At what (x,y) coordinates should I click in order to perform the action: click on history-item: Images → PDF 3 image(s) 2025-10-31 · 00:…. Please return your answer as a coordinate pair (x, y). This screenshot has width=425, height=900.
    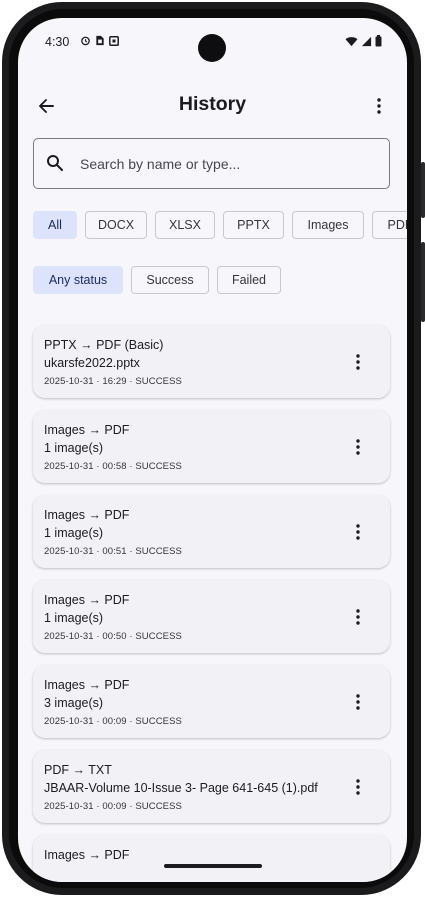
    Looking at the image, I should click on (211, 701).